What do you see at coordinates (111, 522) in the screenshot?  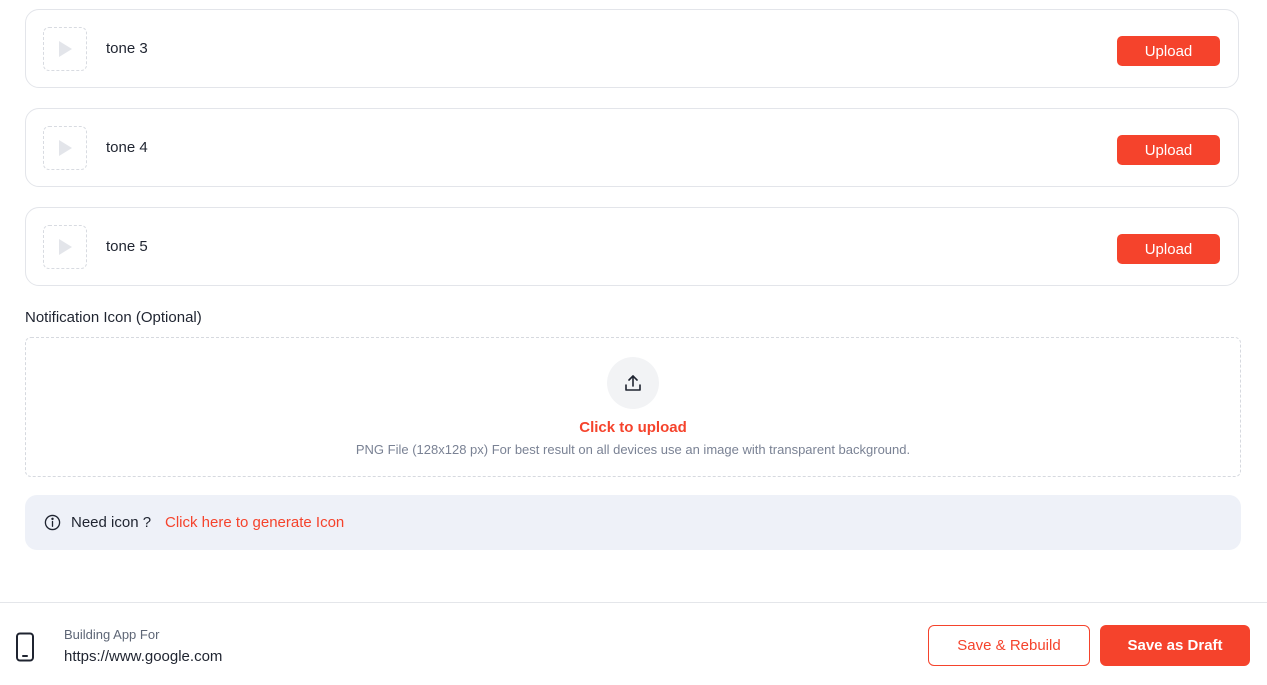 I see `need-icon-text: Need icon ?` at bounding box center [111, 522].